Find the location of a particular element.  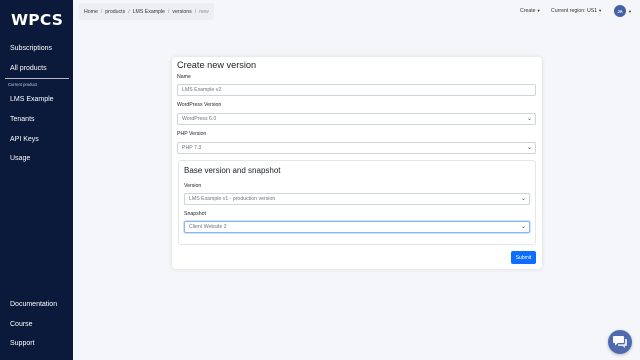

current-product-caption: Current product is located at coordinates (23, 84).